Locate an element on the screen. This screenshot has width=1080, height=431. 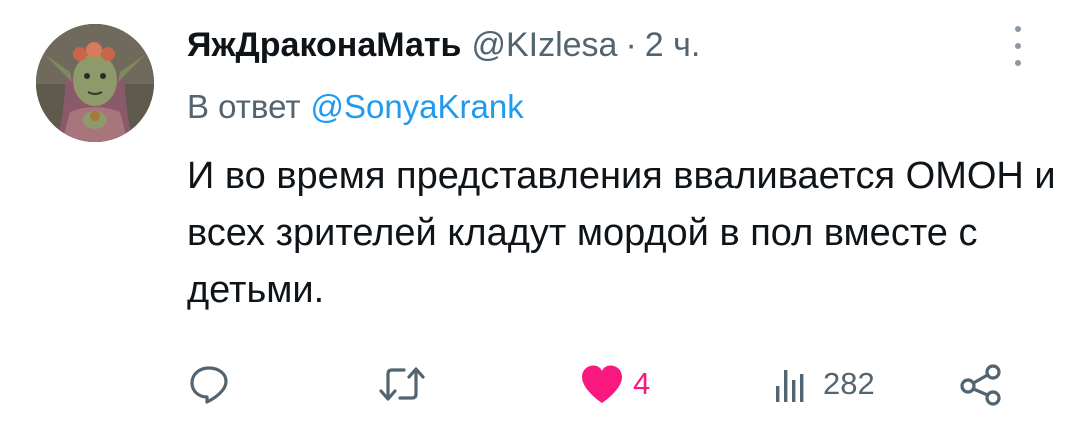
reply-context: В ответ @SonyaKrank is located at coordinates (355, 107).